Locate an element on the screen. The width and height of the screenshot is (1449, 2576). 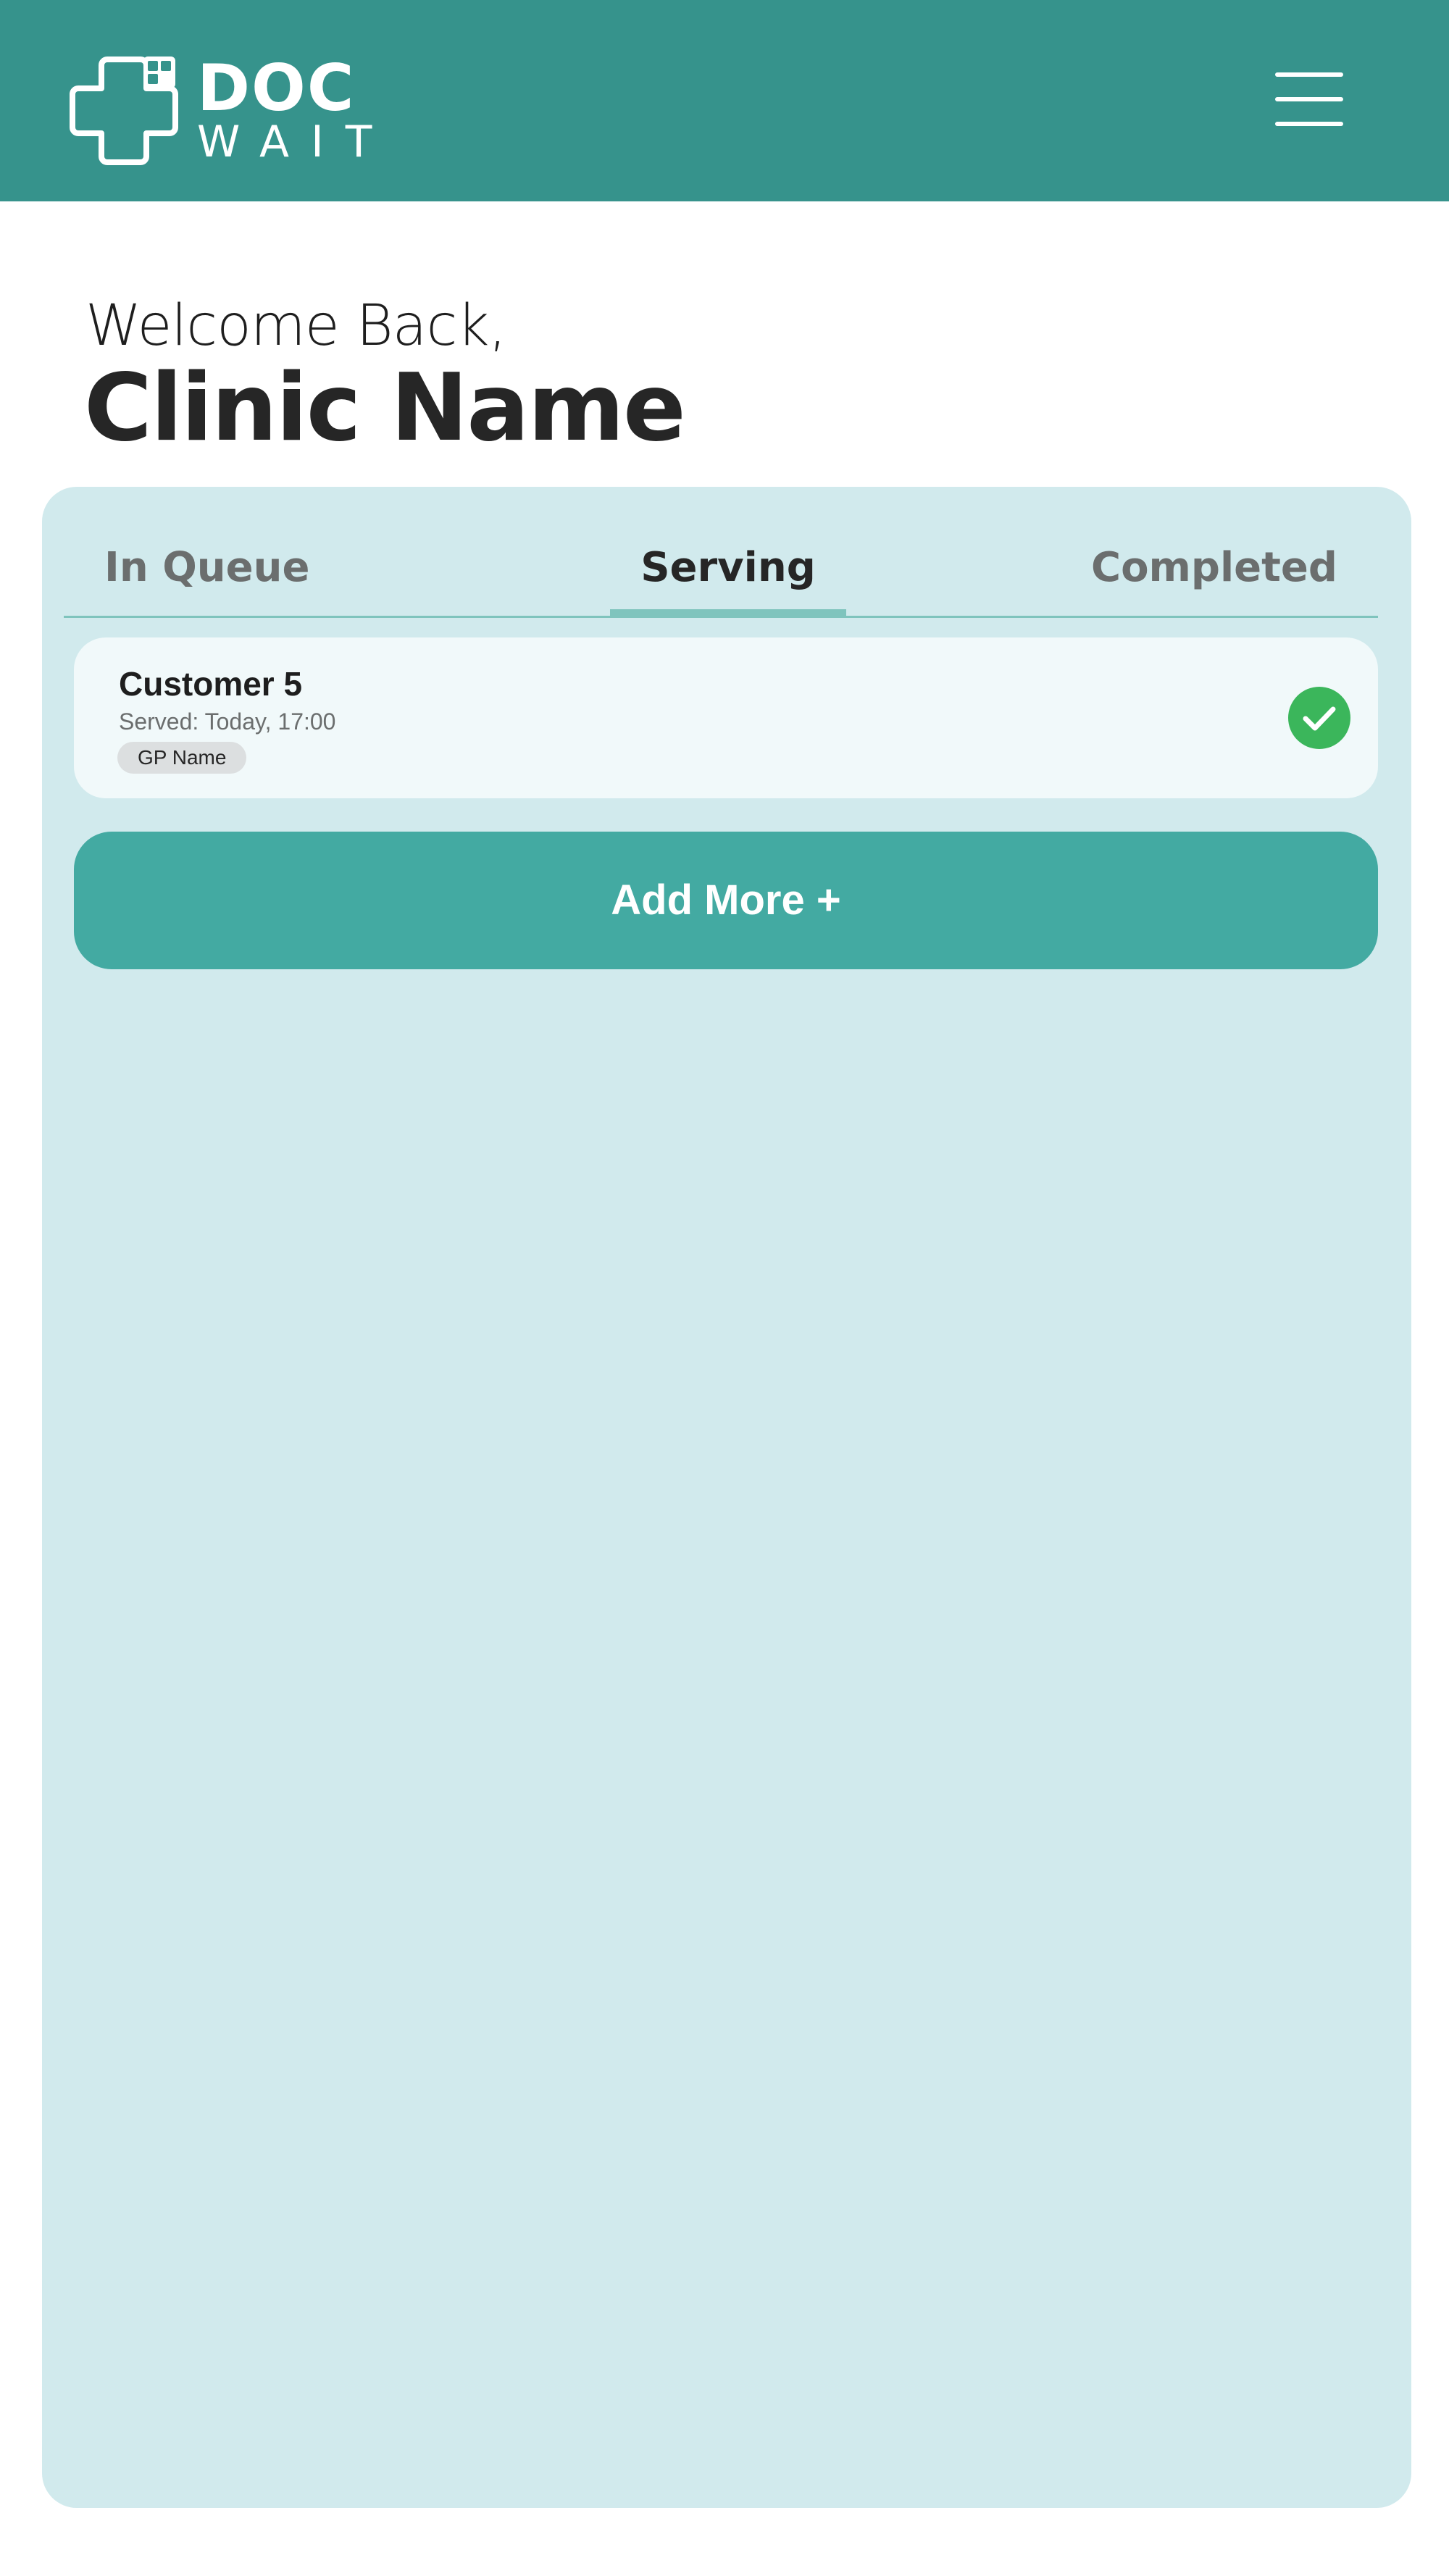
medical-cross-logo-icon is located at coordinates (124, 111).